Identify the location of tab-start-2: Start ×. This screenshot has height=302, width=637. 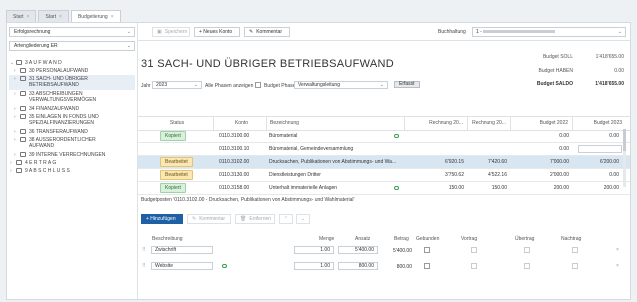
(53, 16).